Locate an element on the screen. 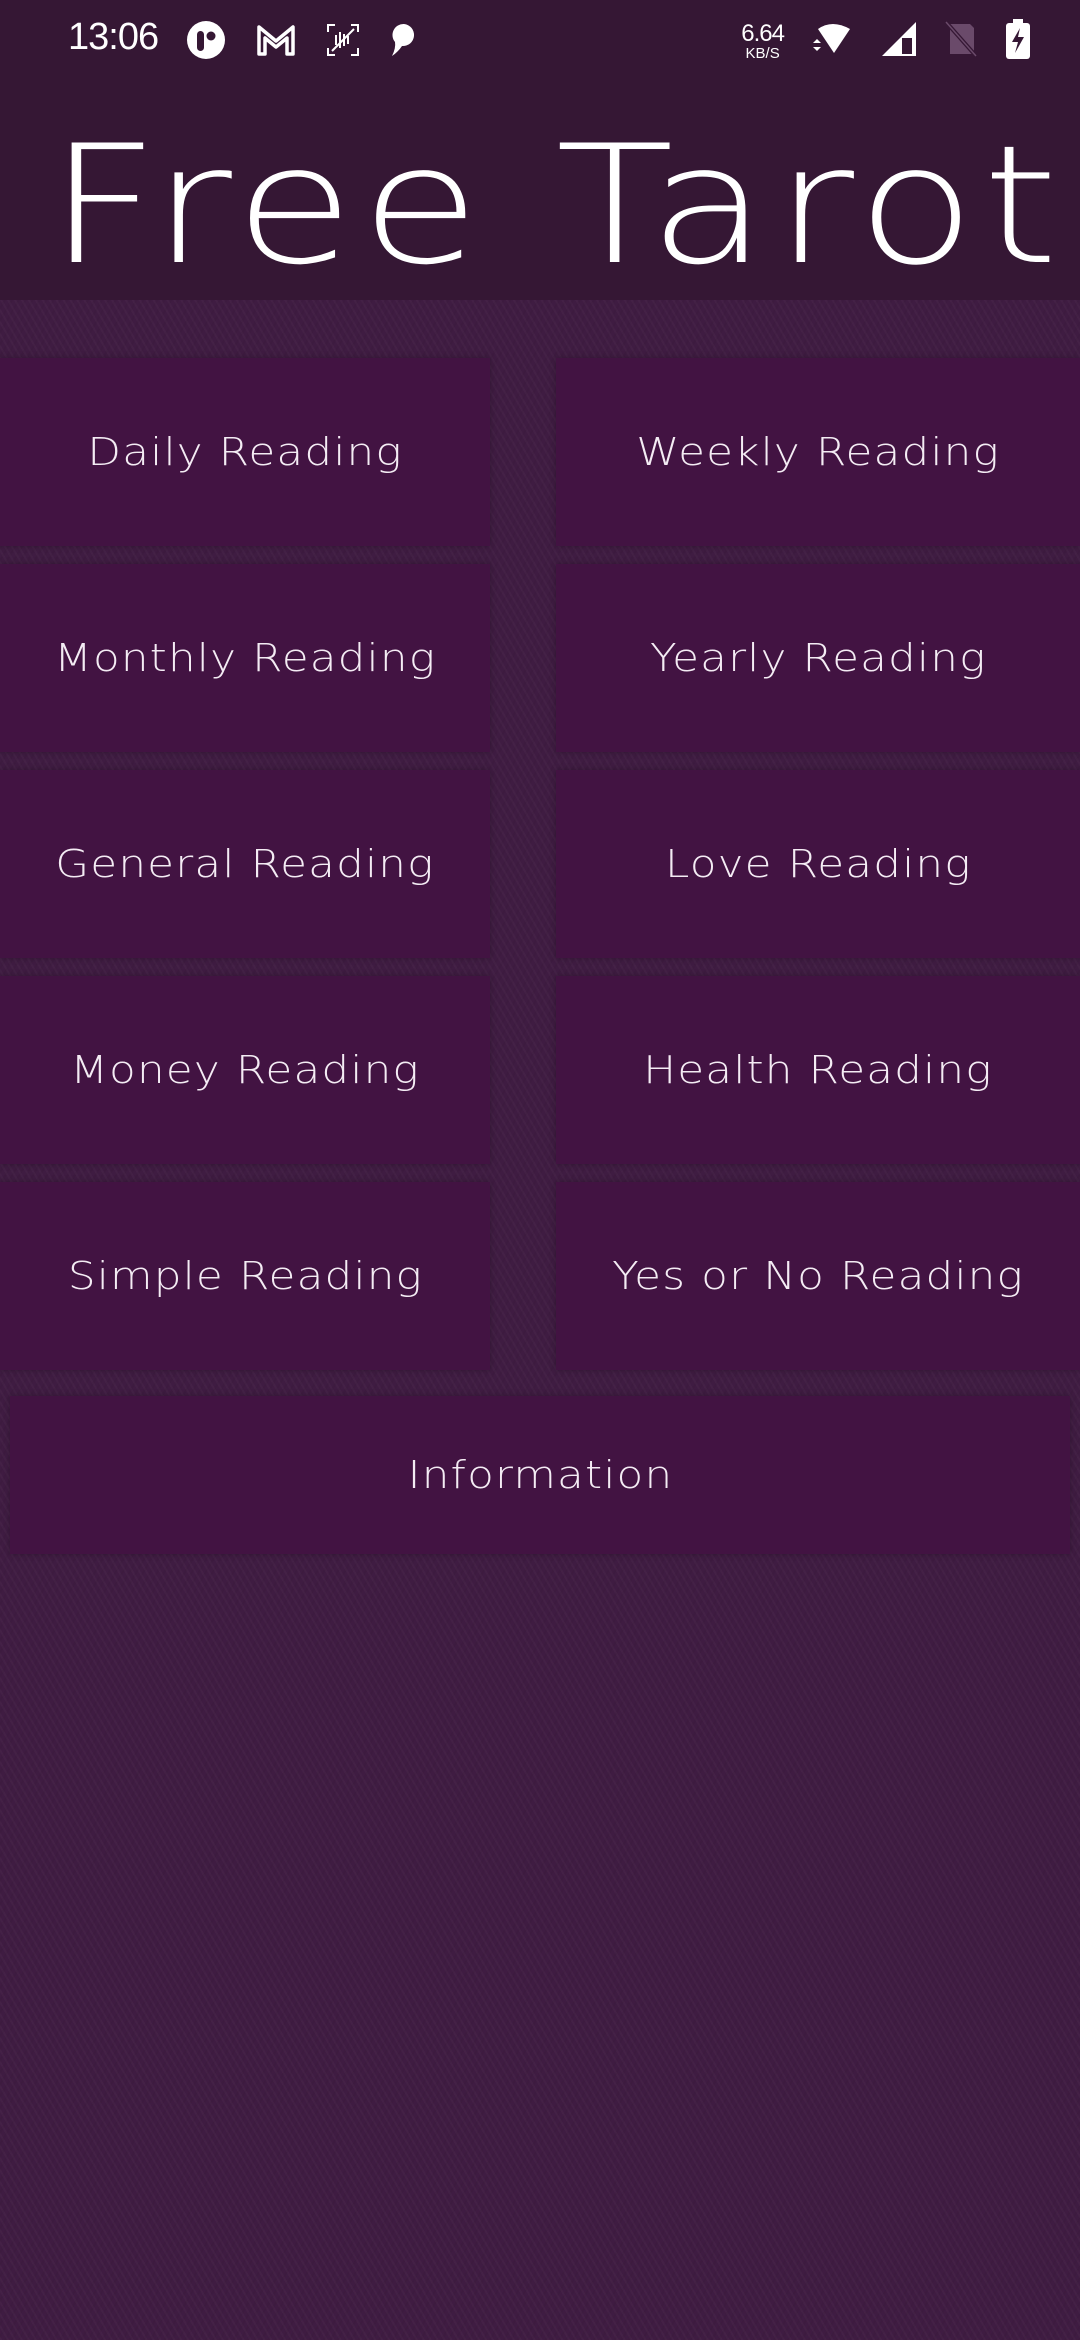 The width and height of the screenshot is (1080, 2340). notification-icons is located at coordinates (302, 42).